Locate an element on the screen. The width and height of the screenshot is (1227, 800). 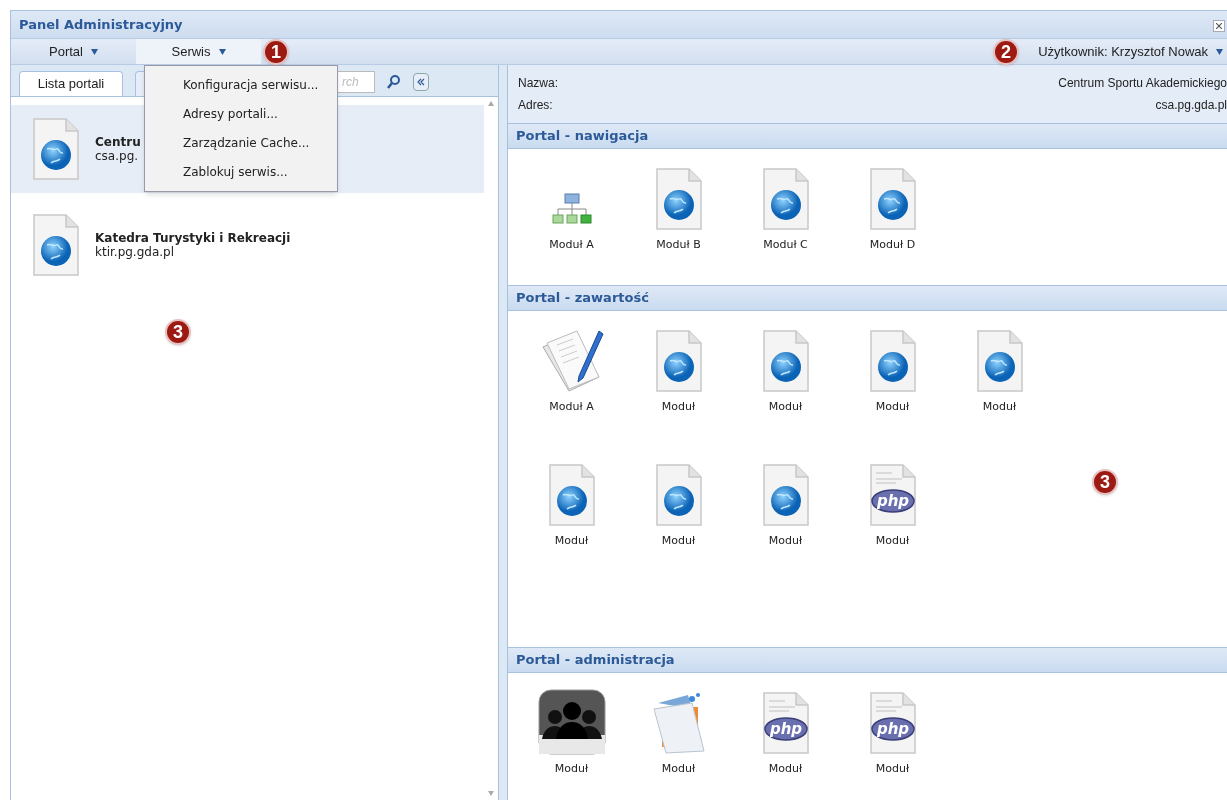
detail-label: Nazwa: is located at coordinates (538, 83).